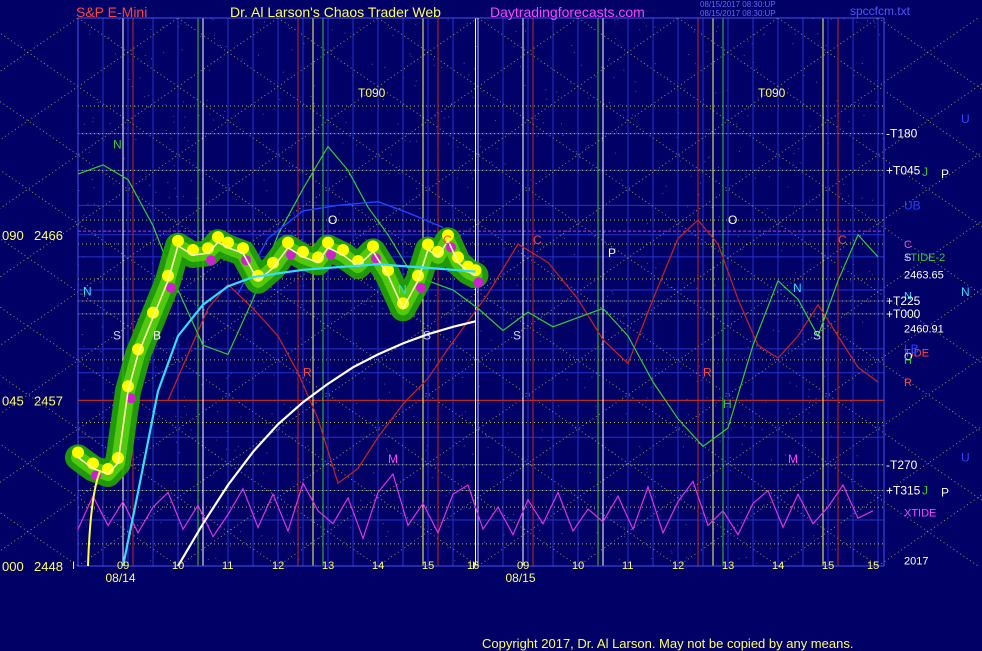  Describe the element at coordinates (335, 12) in the screenshot. I see `site-title: Dr. Al Larson's Chaos Trader Web` at that location.